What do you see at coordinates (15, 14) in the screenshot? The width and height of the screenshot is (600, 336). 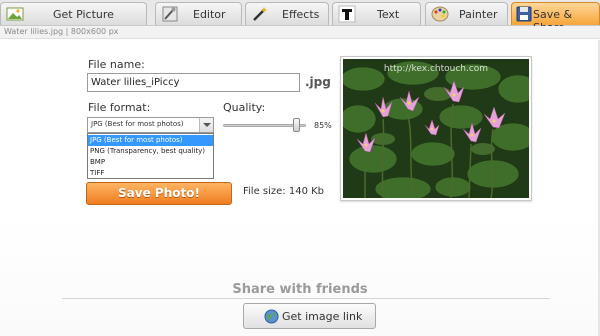 I see `photo-icon` at bounding box center [15, 14].